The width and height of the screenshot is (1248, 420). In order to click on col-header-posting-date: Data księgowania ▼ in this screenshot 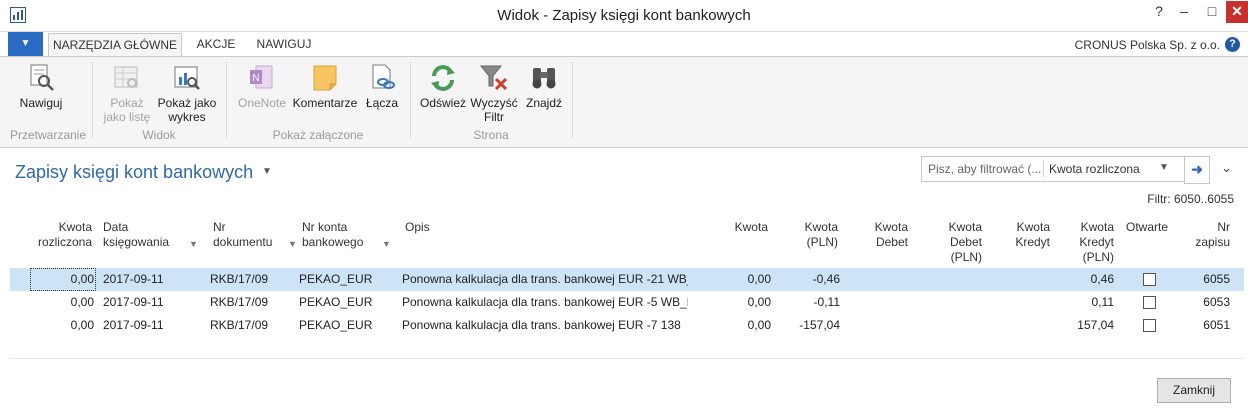, I will do `click(153, 235)`.